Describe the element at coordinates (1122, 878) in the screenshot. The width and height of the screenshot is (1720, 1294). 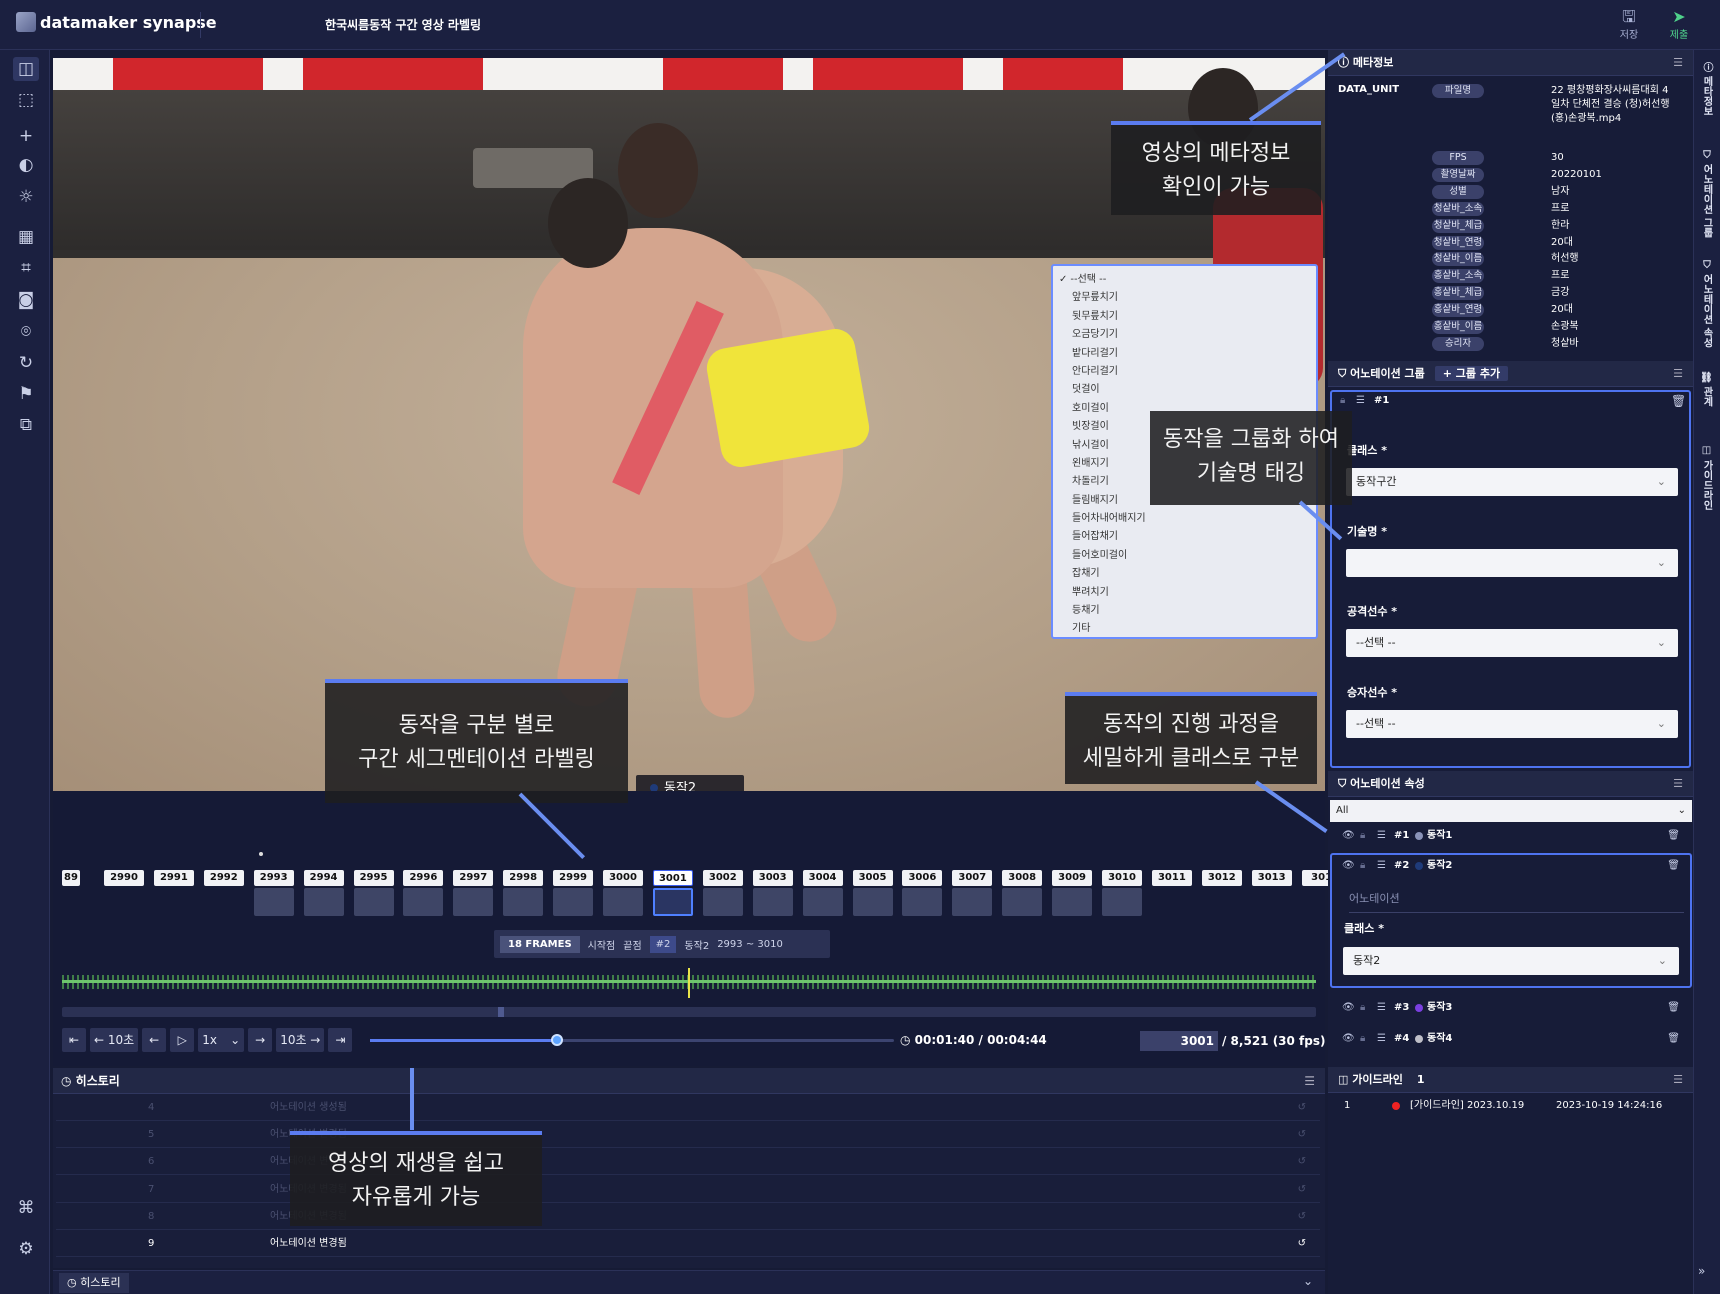
I see `frame-label: 3010` at that location.